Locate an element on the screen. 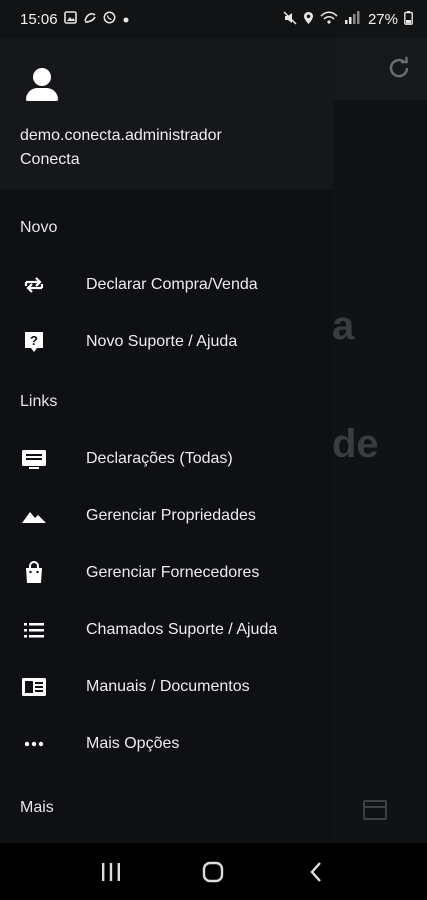 The image size is (427, 900). battery-icon is located at coordinates (408, 19).